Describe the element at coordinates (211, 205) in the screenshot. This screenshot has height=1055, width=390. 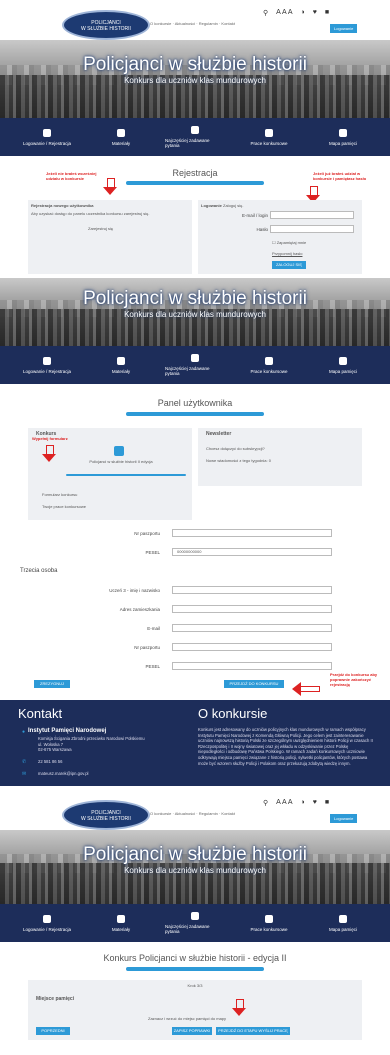
I see `login-heading: Logowanie` at that location.